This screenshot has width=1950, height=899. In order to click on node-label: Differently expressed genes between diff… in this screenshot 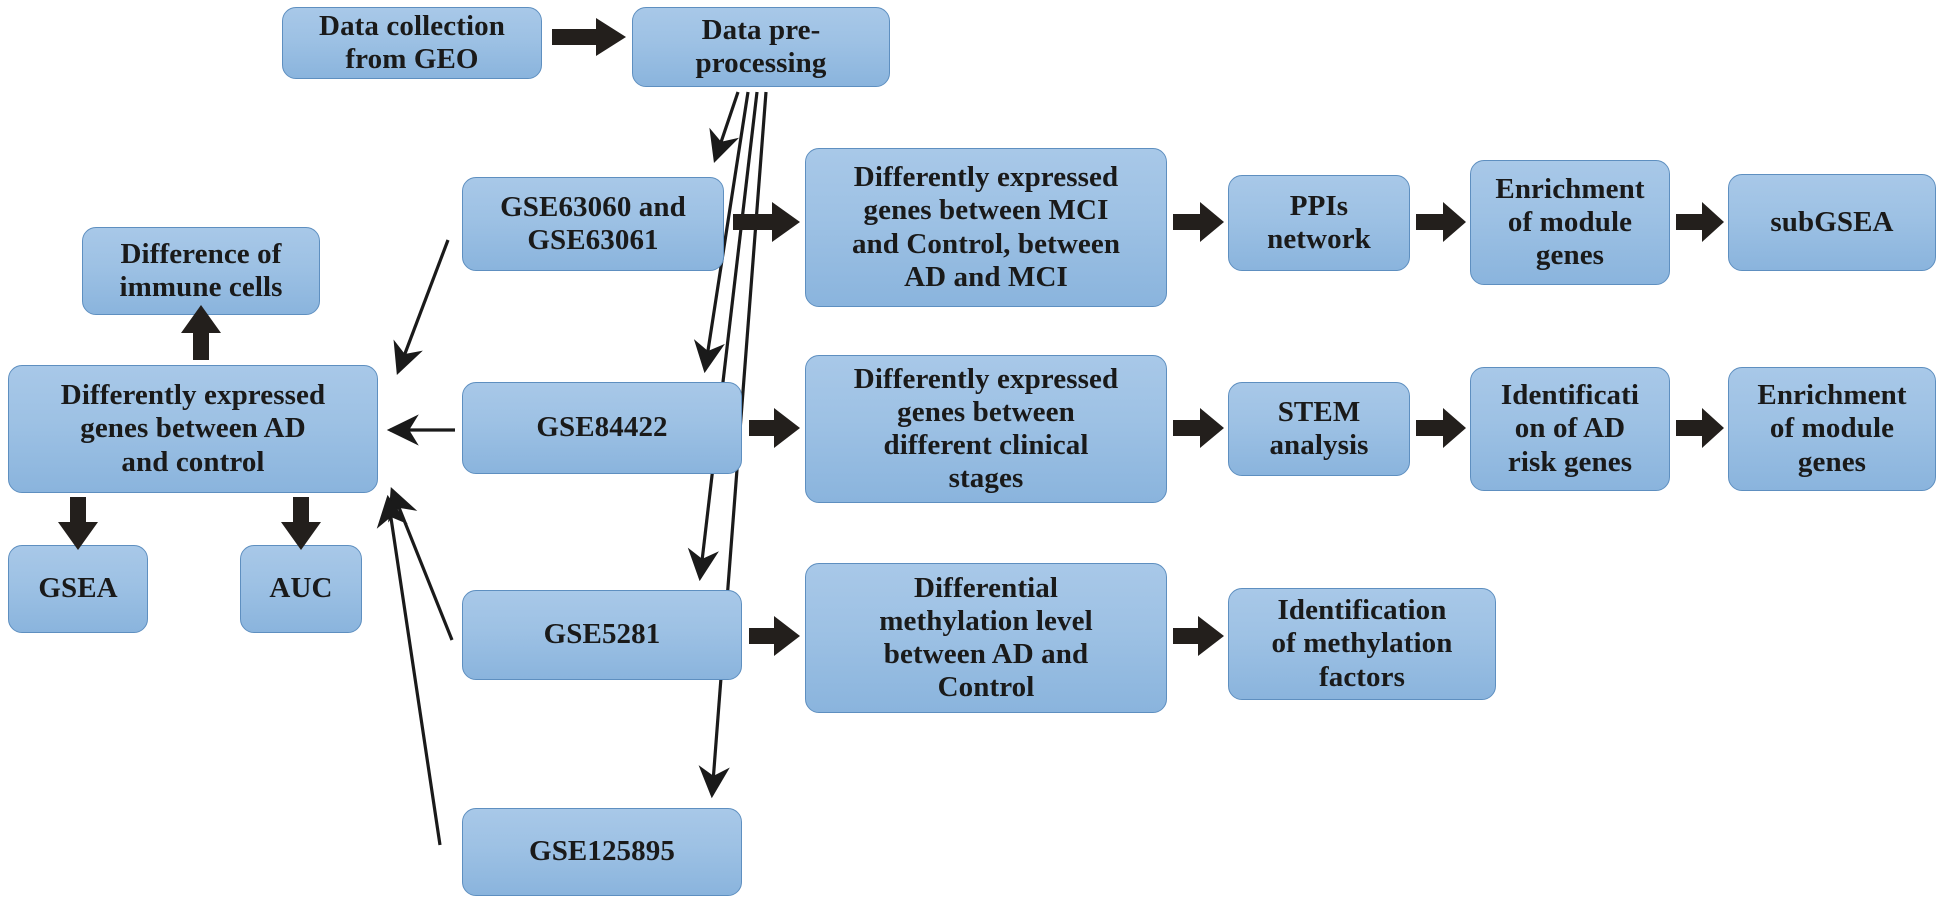, I will do `click(986, 428)`.